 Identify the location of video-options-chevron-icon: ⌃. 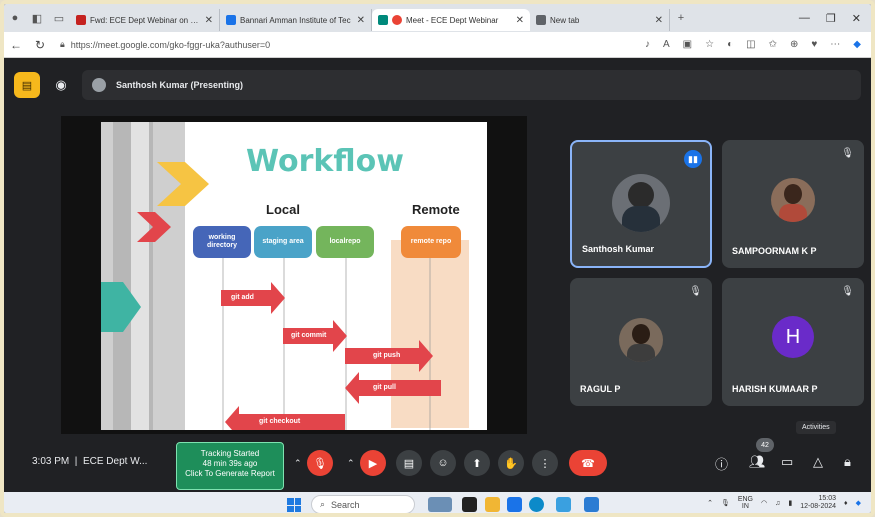
(353, 463).